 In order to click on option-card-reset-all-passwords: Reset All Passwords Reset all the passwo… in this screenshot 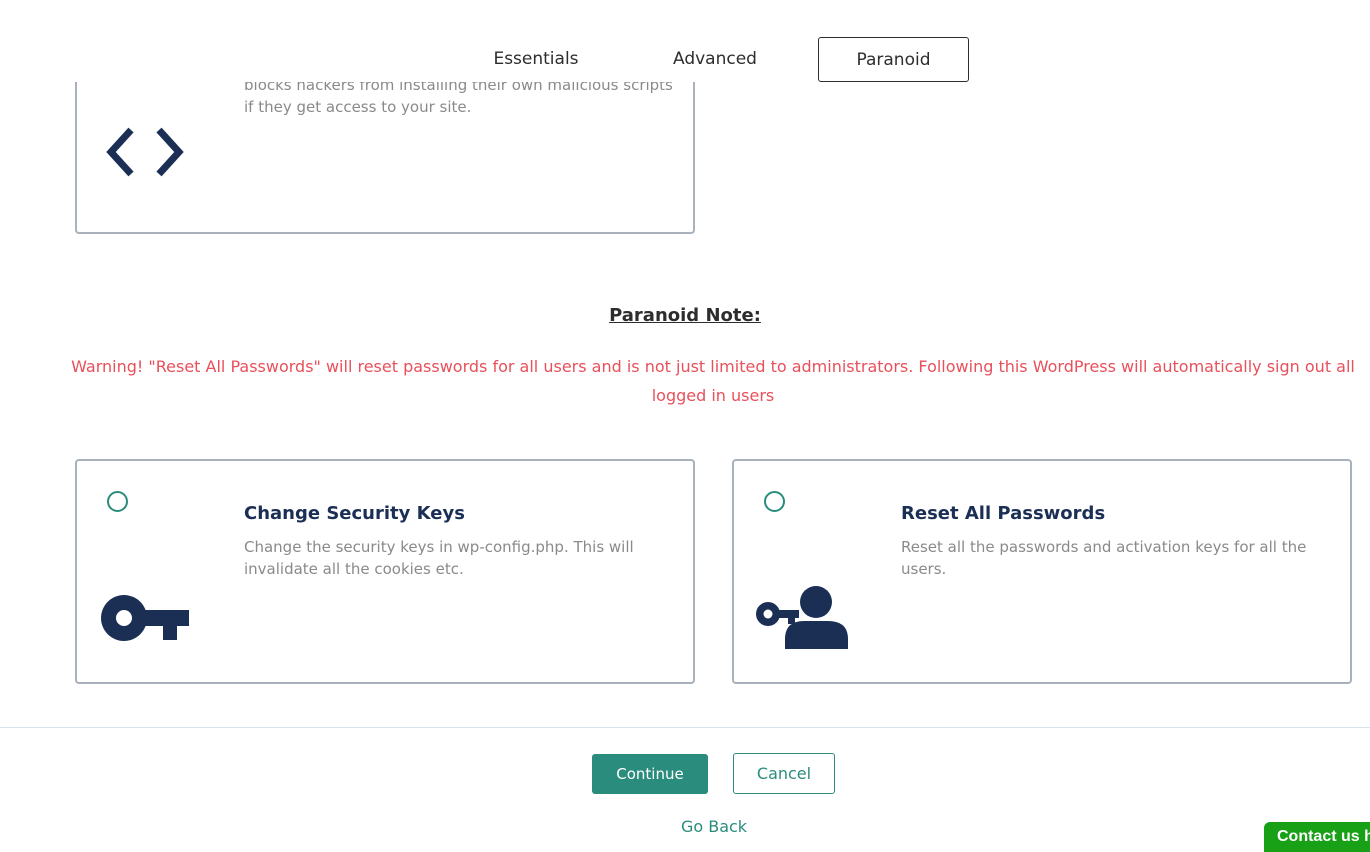, I will do `click(1042, 571)`.